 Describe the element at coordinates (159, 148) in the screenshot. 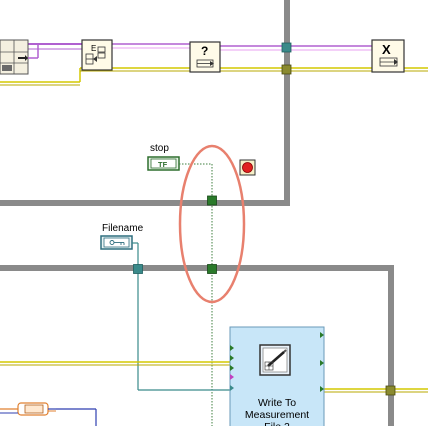

I see `stop-label: stop` at that location.